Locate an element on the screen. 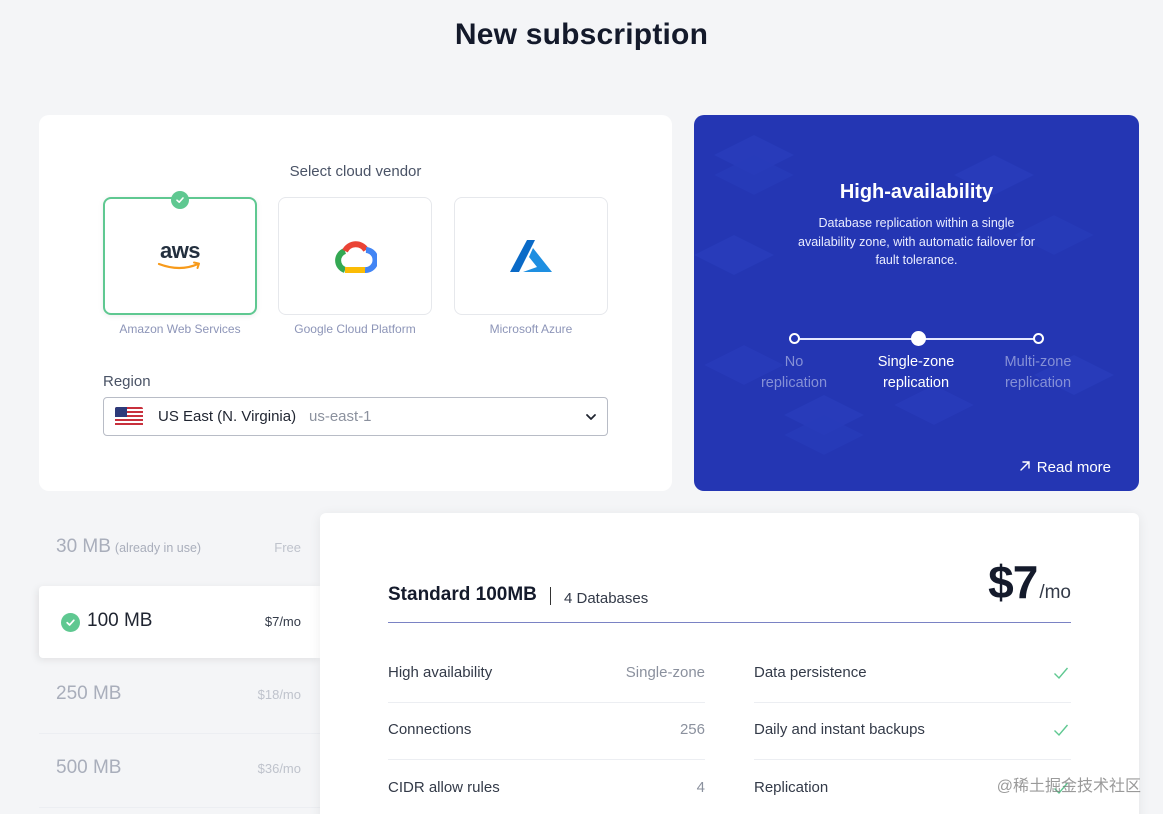 The width and height of the screenshot is (1163, 814). plan-databases: 4 Databases is located at coordinates (606, 598).